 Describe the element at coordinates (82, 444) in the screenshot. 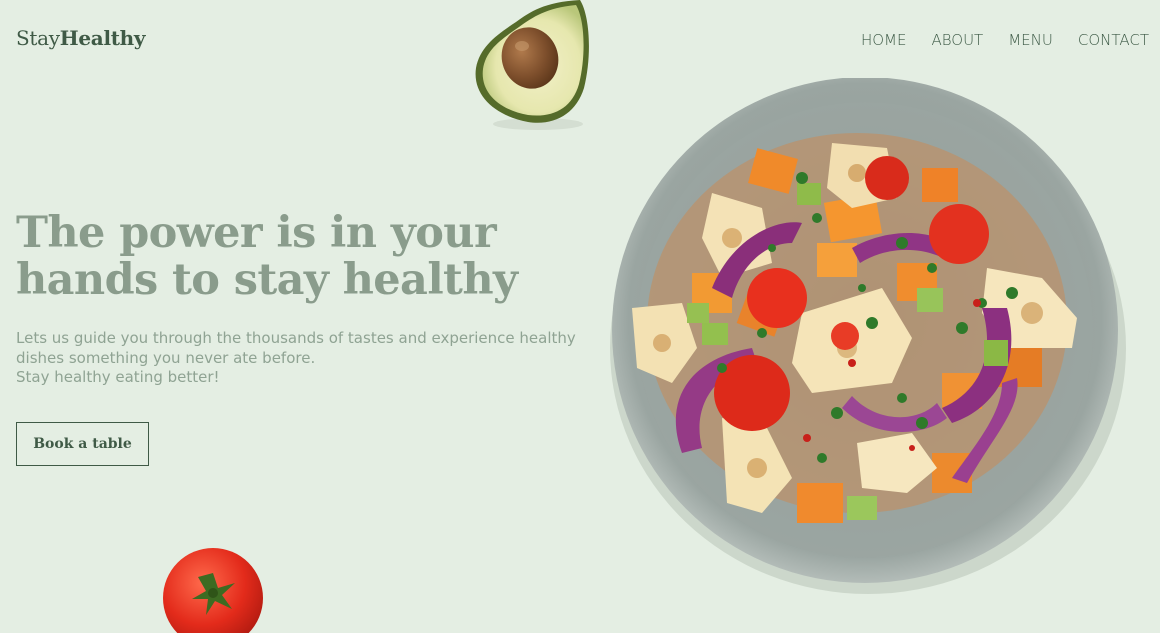

I see `book-table-button: Book a table` at that location.